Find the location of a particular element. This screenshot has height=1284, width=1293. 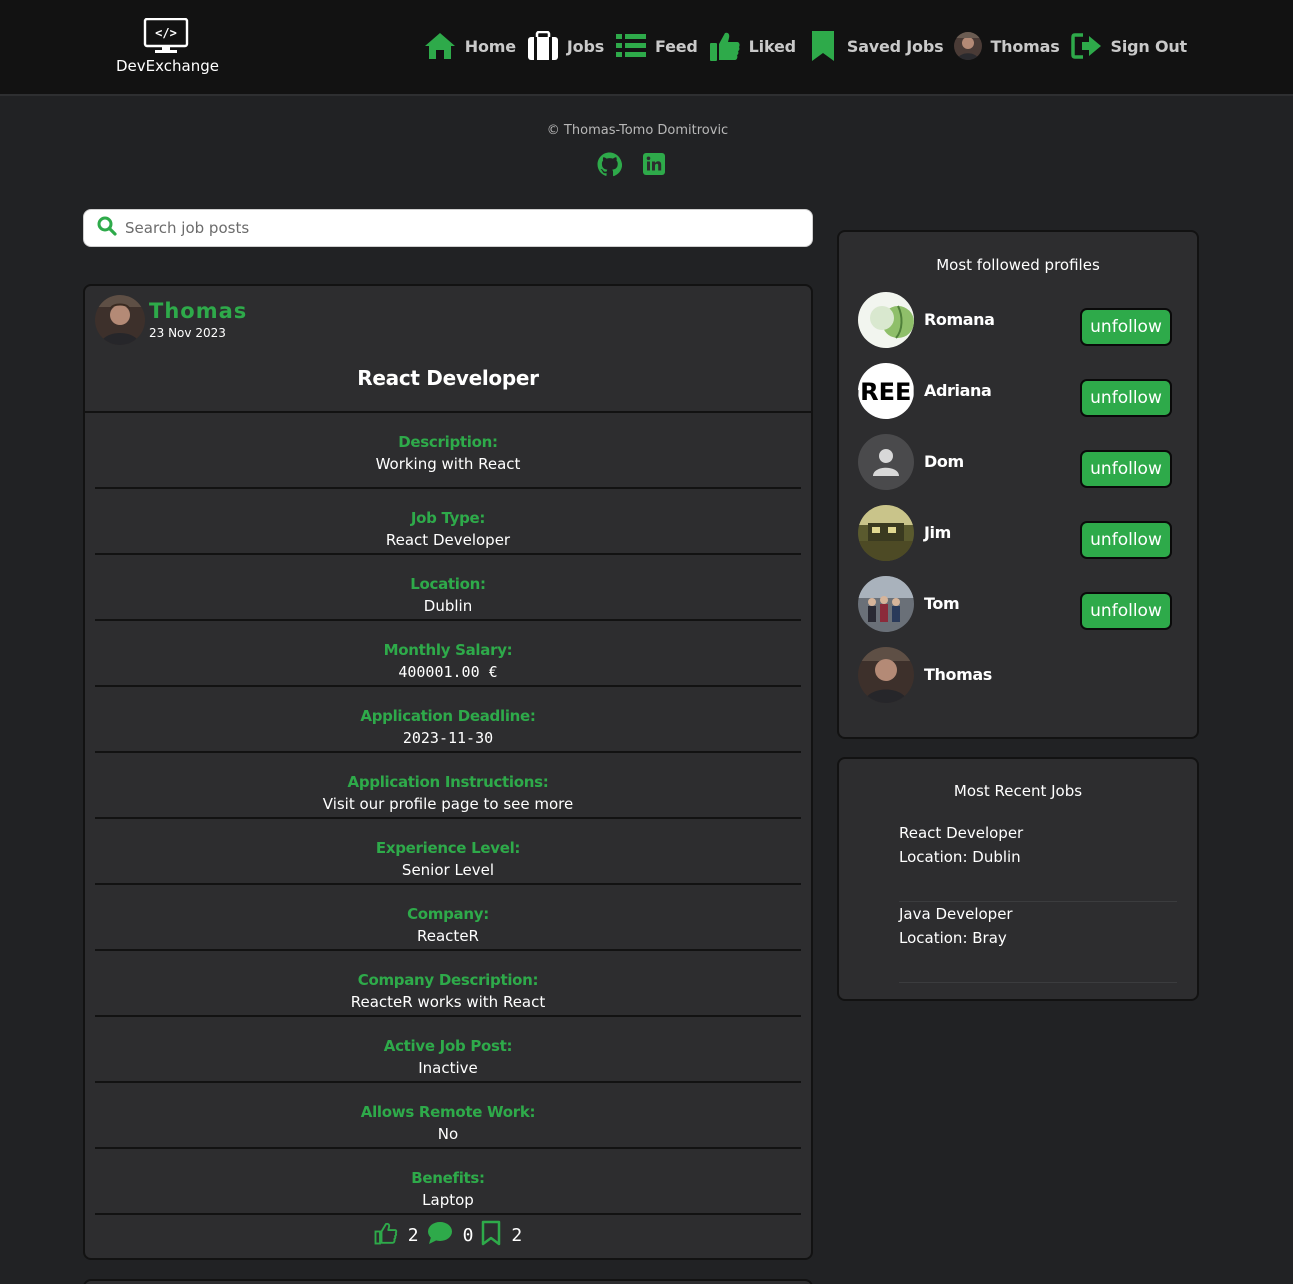

field-monthly-salary: Monthly Salary: 400001.00 € is located at coordinates (448, 654).